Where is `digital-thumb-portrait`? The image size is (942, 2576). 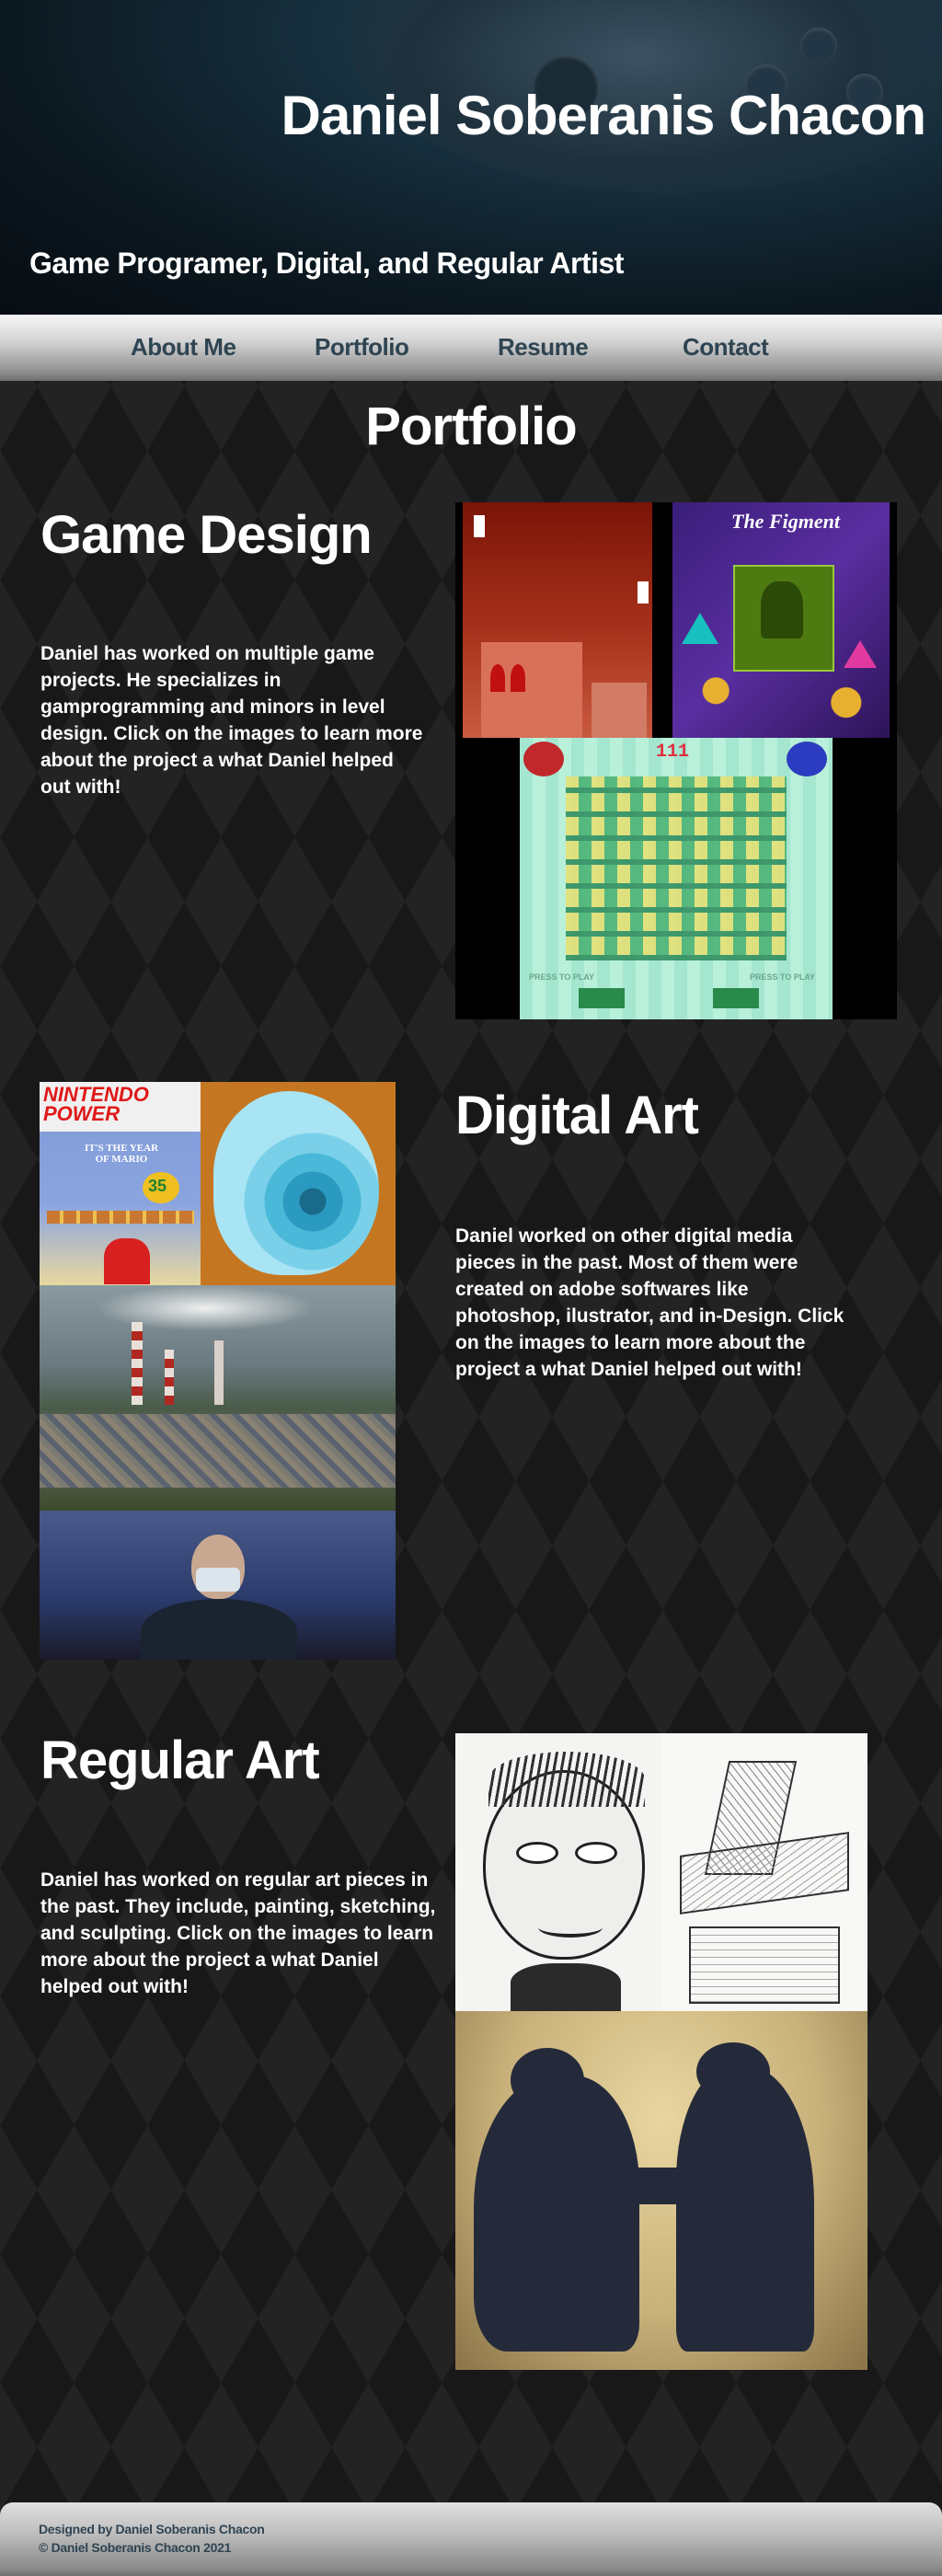 digital-thumb-portrait is located at coordinates (218, 1585).